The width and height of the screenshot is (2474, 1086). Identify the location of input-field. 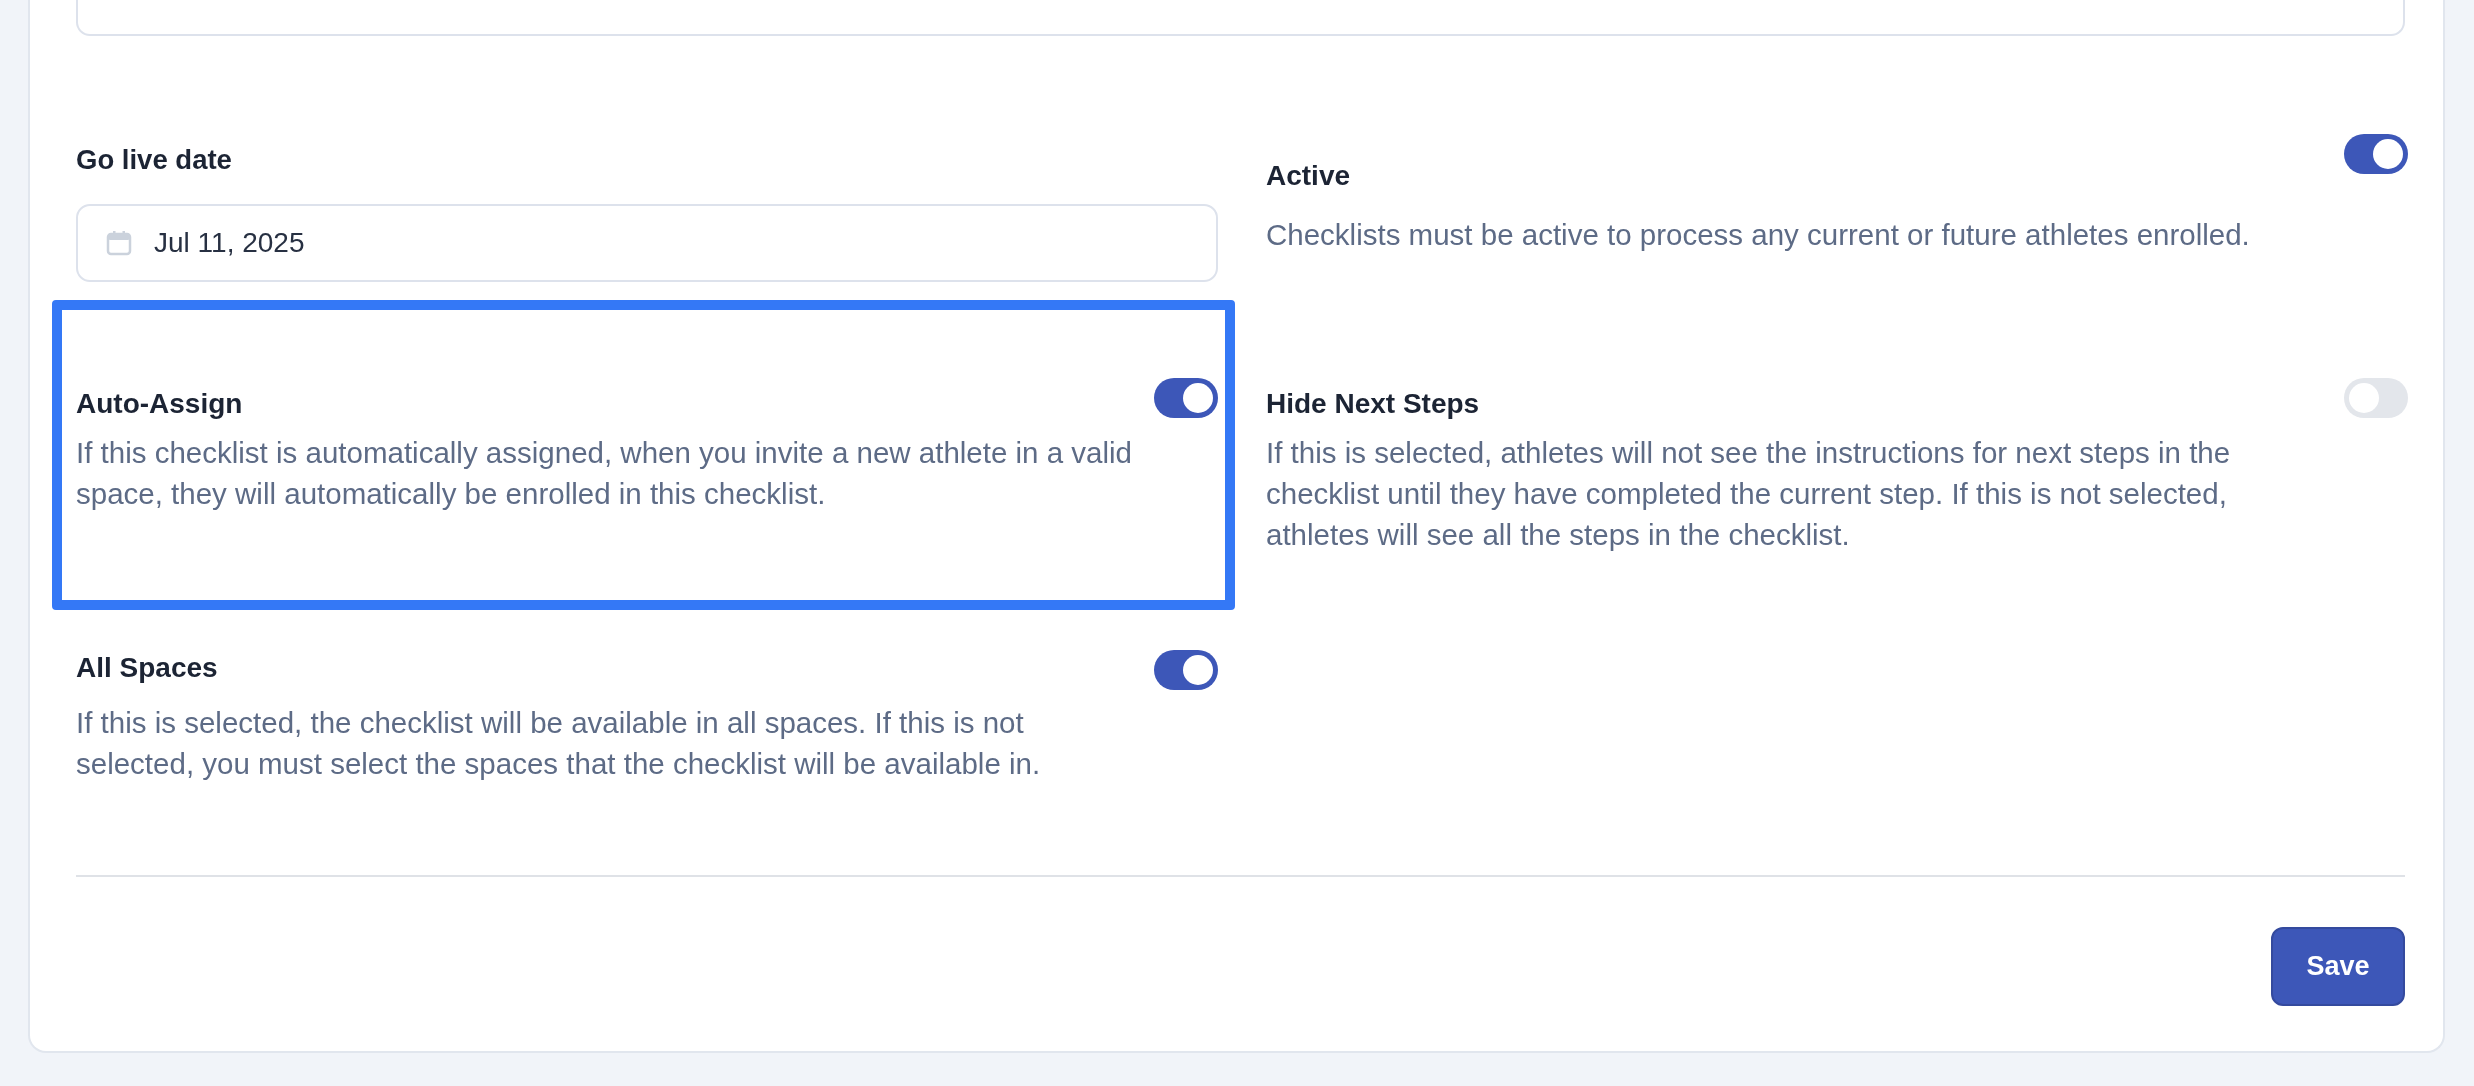
(1240, 18).